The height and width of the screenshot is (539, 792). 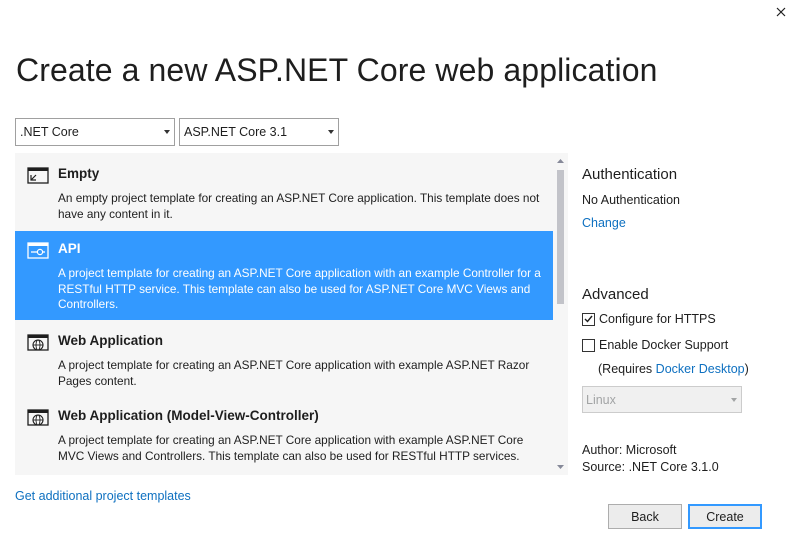 What do you see at coordinates (602, 450) in the screenshot?
I see `author-label: Author:` at bounding box center [602, 450].